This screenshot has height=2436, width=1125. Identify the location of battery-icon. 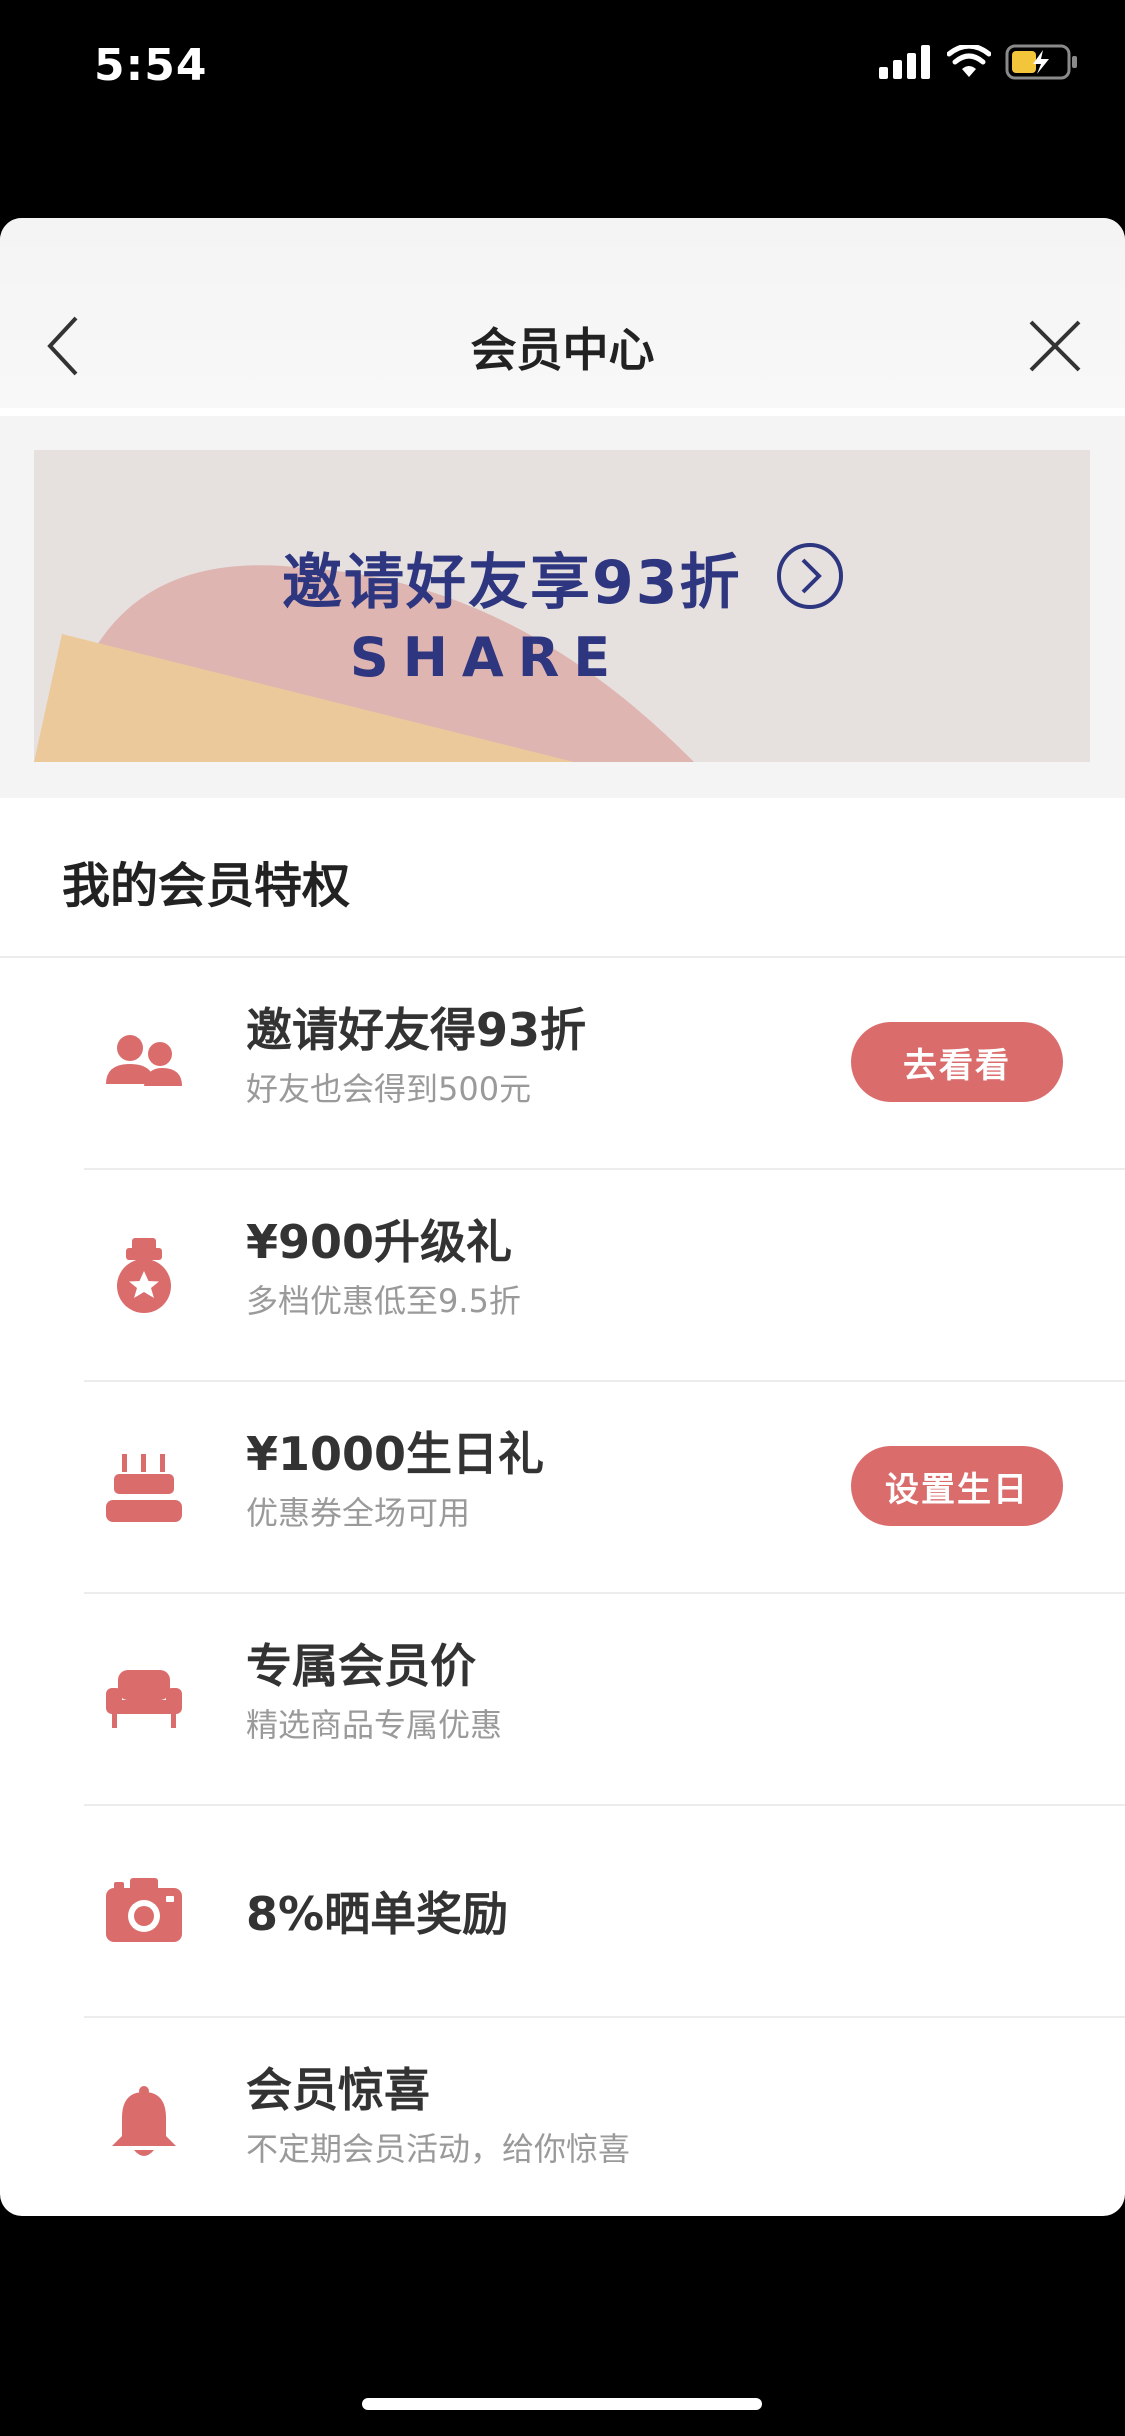
(1041, 62).